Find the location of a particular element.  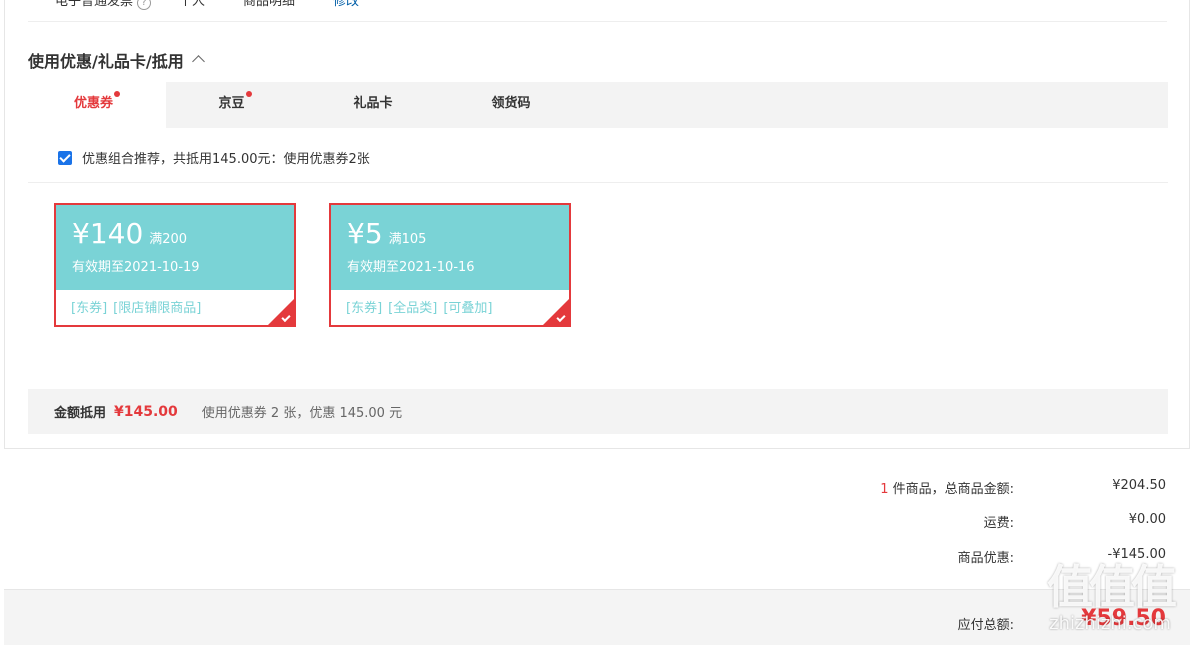

section-title-text: 使用优惠/礼品卡/抵用 is located at coordinates (106, 61).